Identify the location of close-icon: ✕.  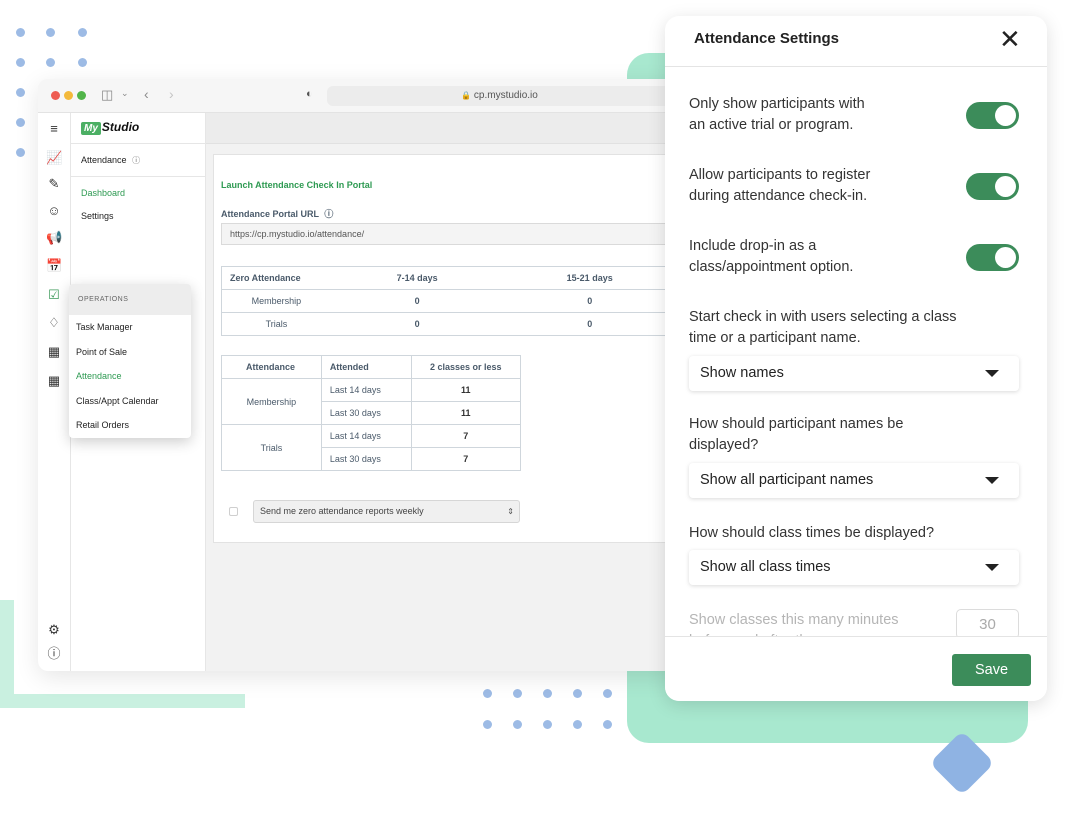
(1010, 39).